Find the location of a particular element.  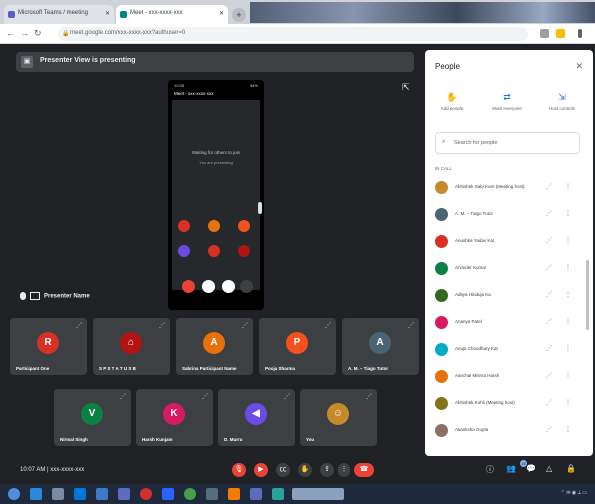

phone-status-battery: 54% is located at coordinates (253, 85).